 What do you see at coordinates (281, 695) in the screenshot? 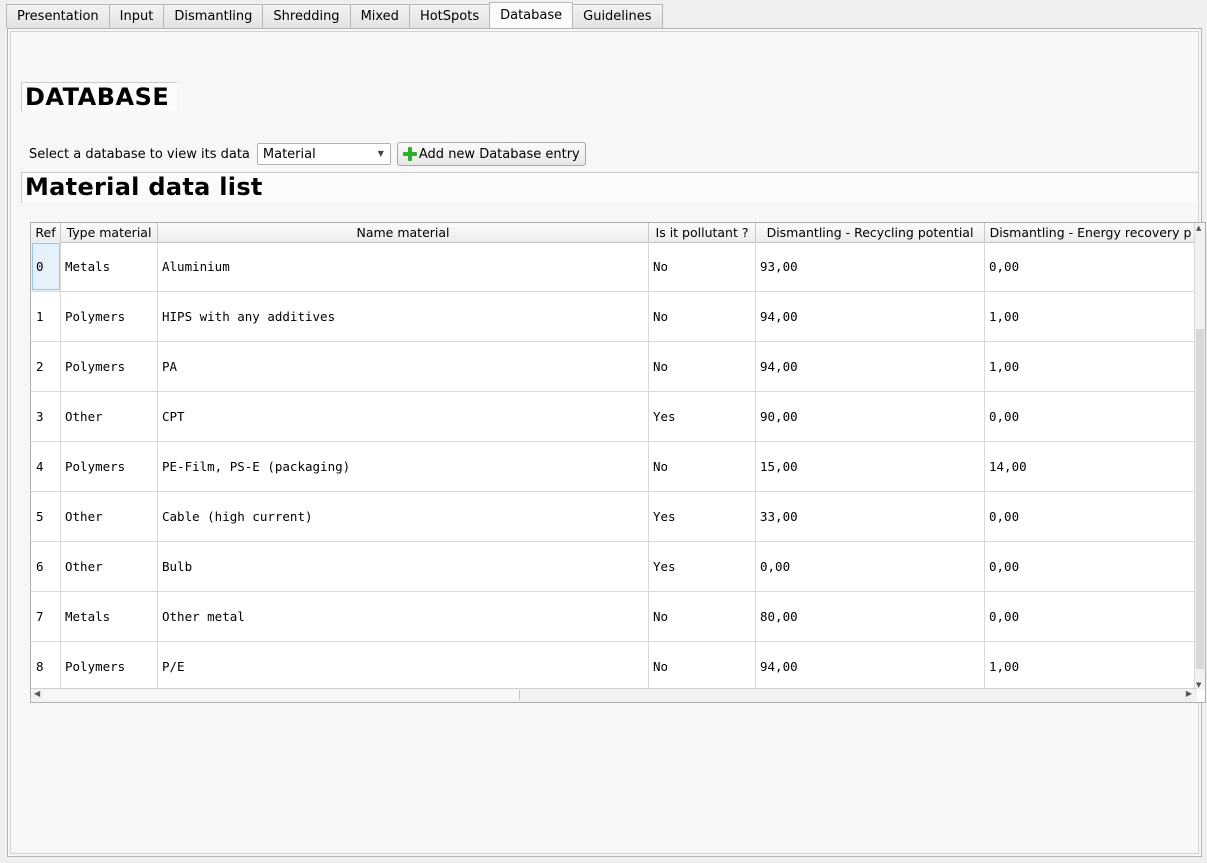
I see `horizontal-scroll-thumb` at bounding box center [281, 695].